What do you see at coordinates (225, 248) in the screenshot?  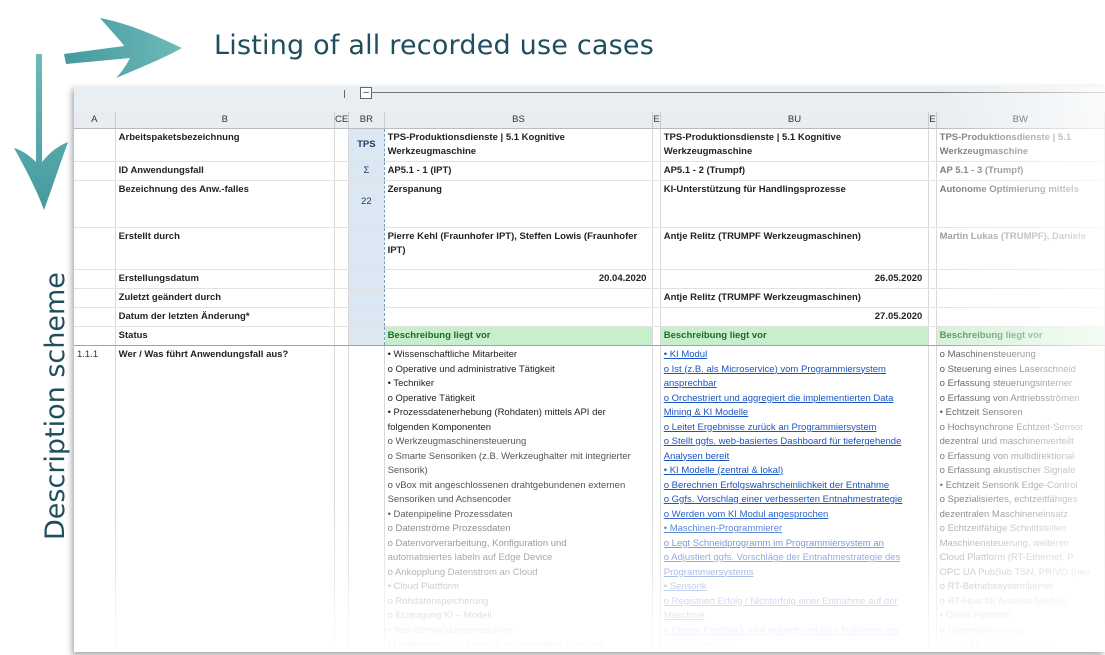 I see `label-erstellt: Erstellt durch` at bounding box center [225, 248].